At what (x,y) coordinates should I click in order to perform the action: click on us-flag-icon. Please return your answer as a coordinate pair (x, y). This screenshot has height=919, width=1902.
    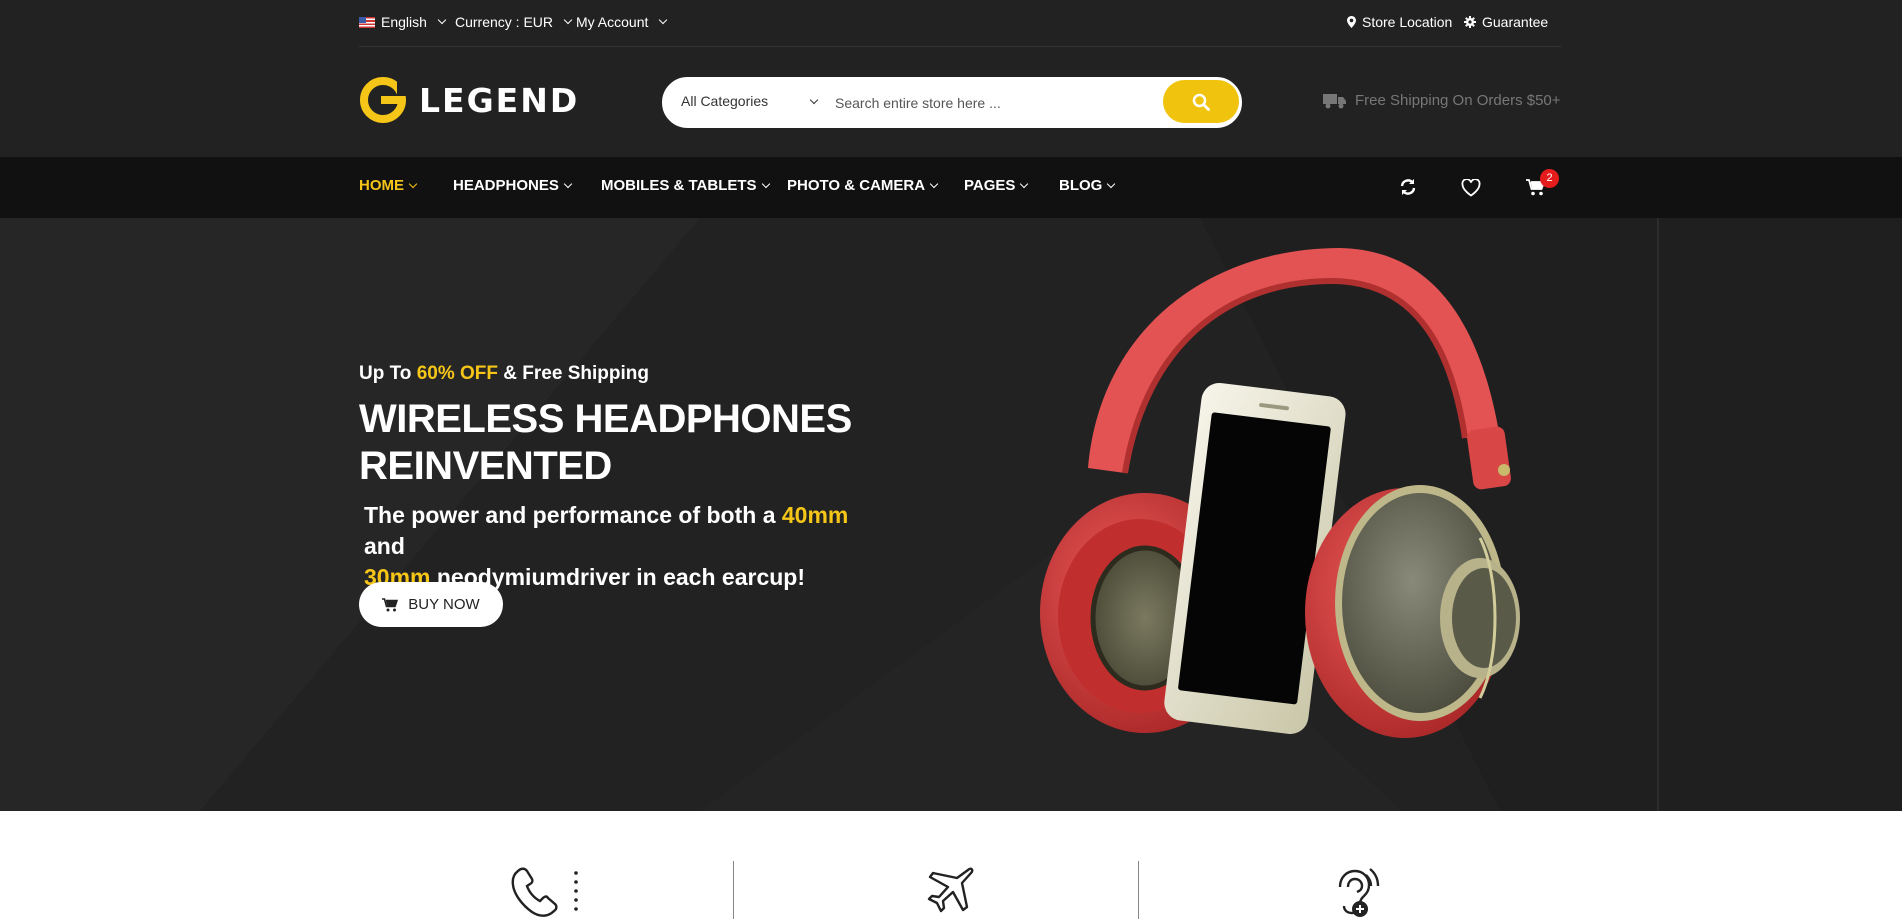
    Looking at the image, I should click on (367, 22).